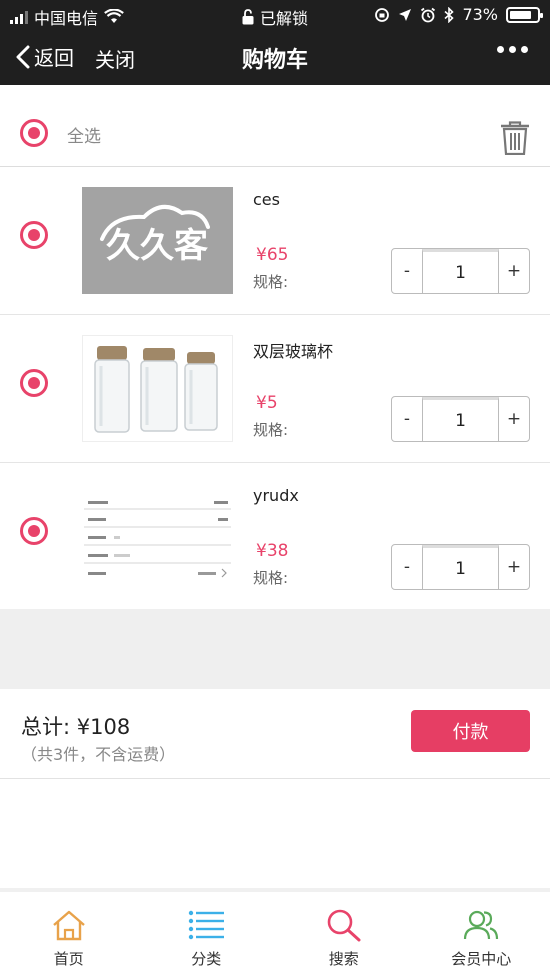 This screenshot has width=550, height=978. I want to click on battery-icon, so click(524, 14).